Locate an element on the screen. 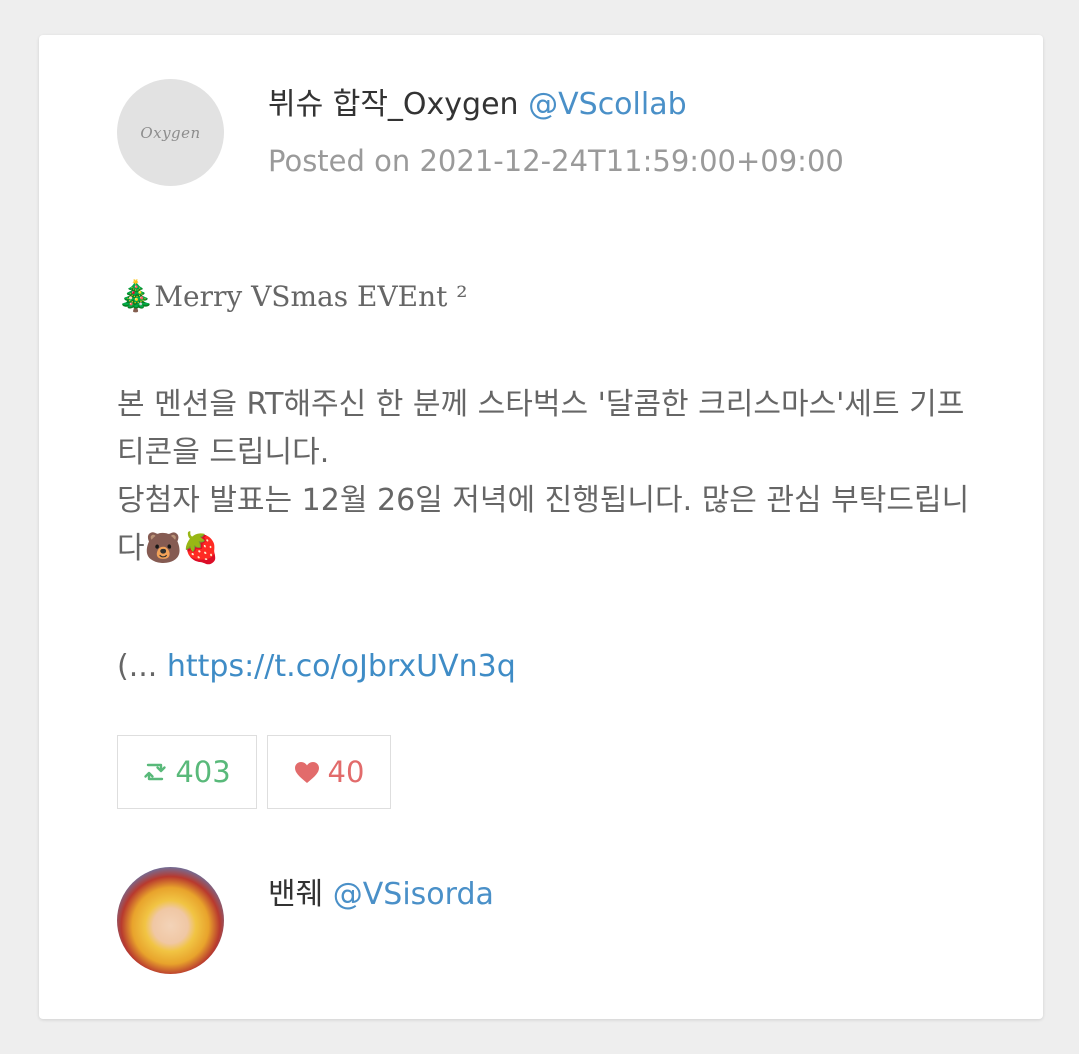 This screenshot has width=1079, height=1054. post-more: (... https://t.co/oJbrxUVn3q is located at coordinates (316, 667).